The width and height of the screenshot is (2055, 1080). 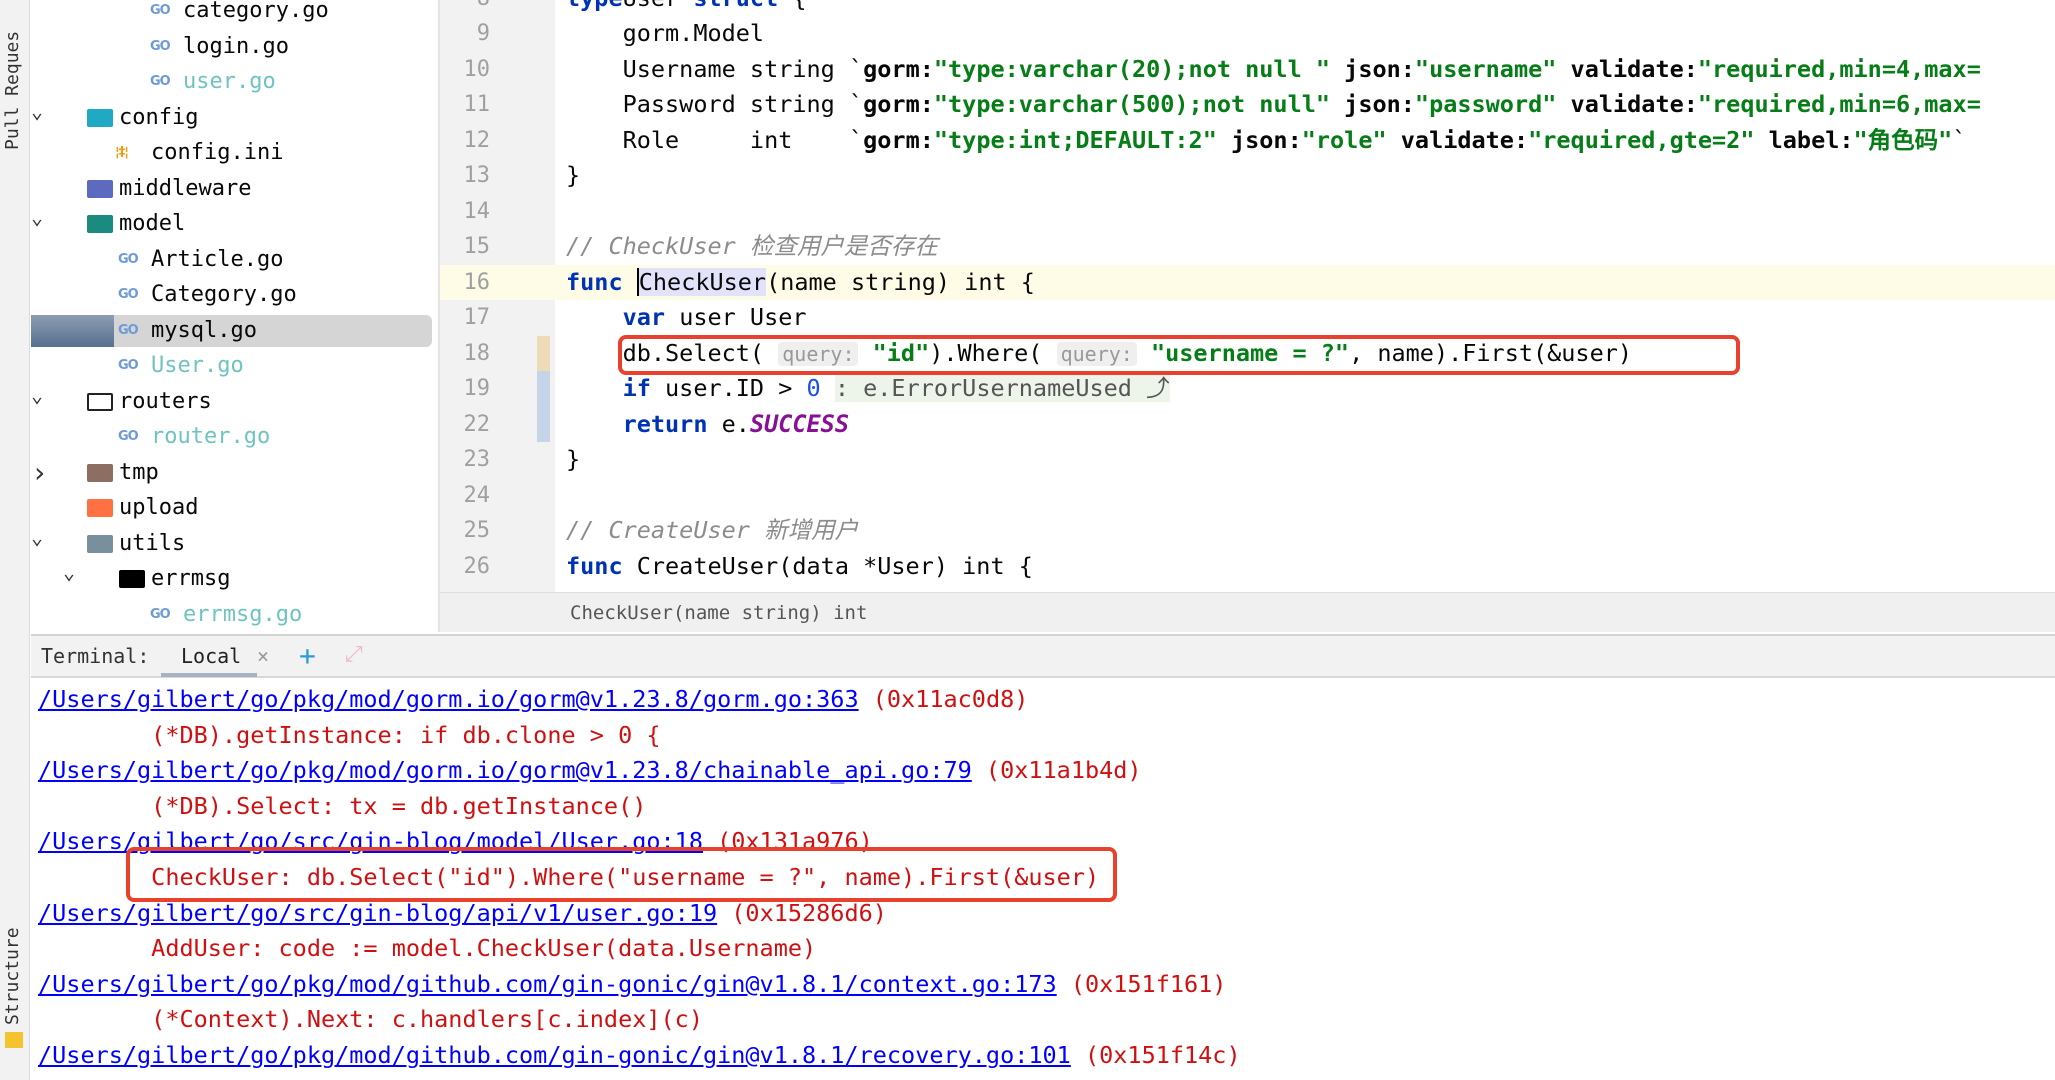 What do you see at coordinates (1457, 139) in the screenshot?
I see `code-token: validate:` at bounding box center [1457, 139].